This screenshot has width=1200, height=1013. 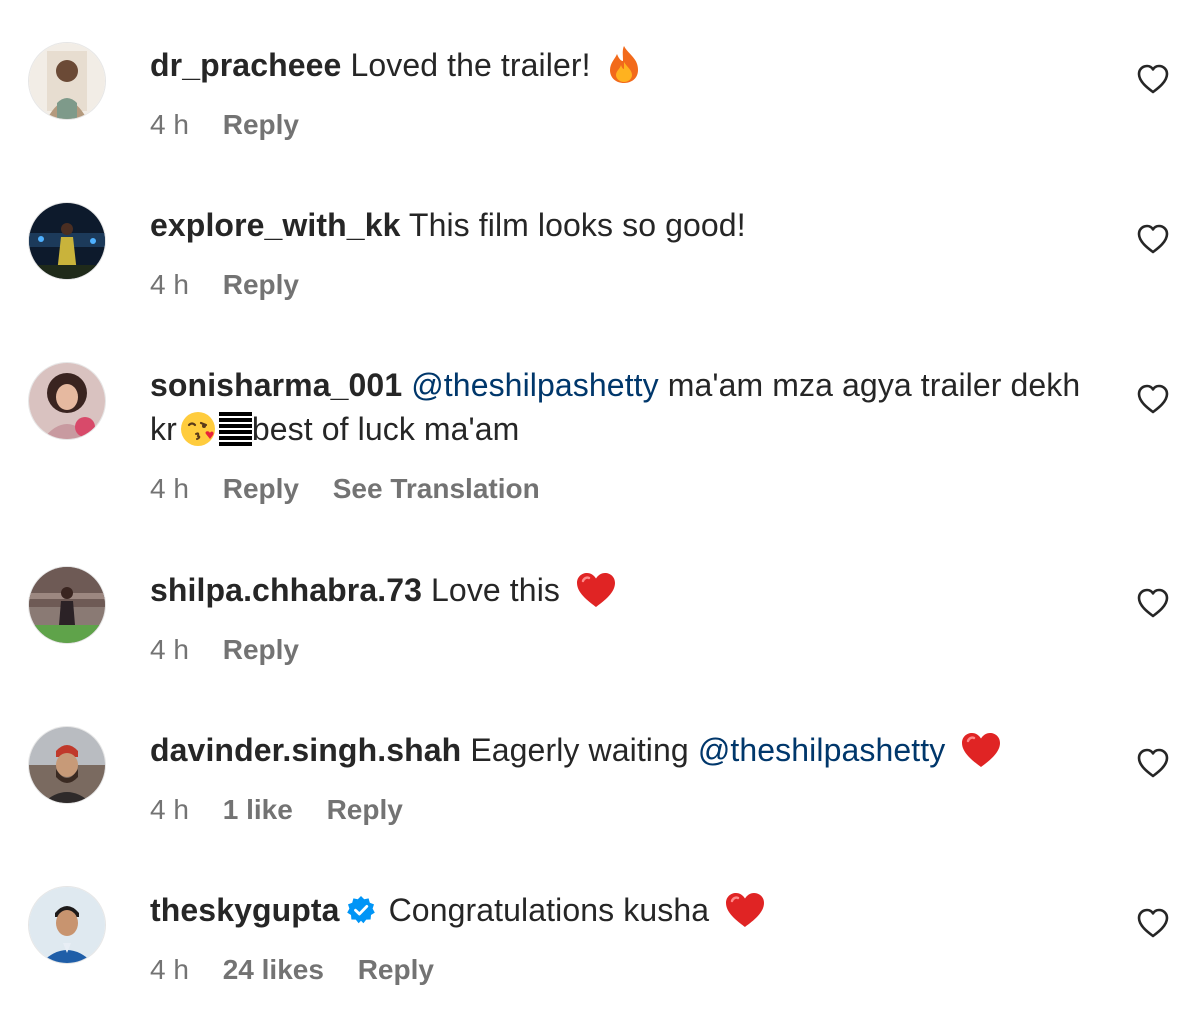 What do you see at coordinates (361, 914) in the screenshot?
I see `verified-badge-icon` at bounding box center [361, 914].